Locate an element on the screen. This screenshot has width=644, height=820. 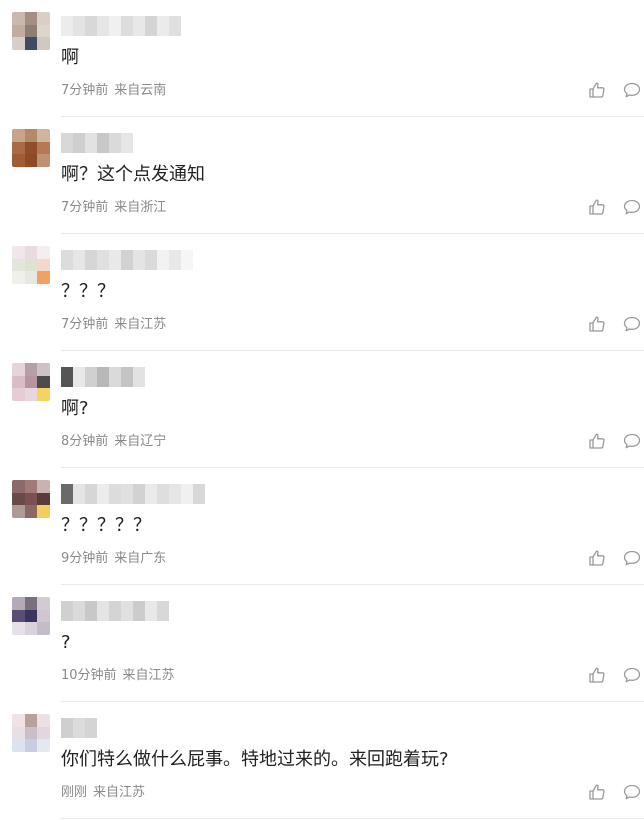
comment-text: 啊 is located at coordinates (70, 57).